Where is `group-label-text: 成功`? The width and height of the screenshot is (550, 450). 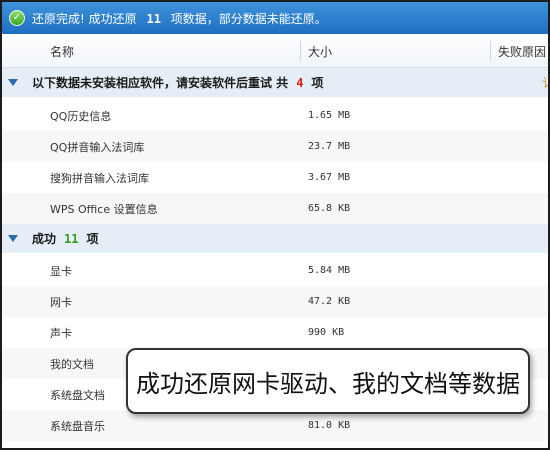
group-label-text: 成功 is located at coordinates (44, 239).